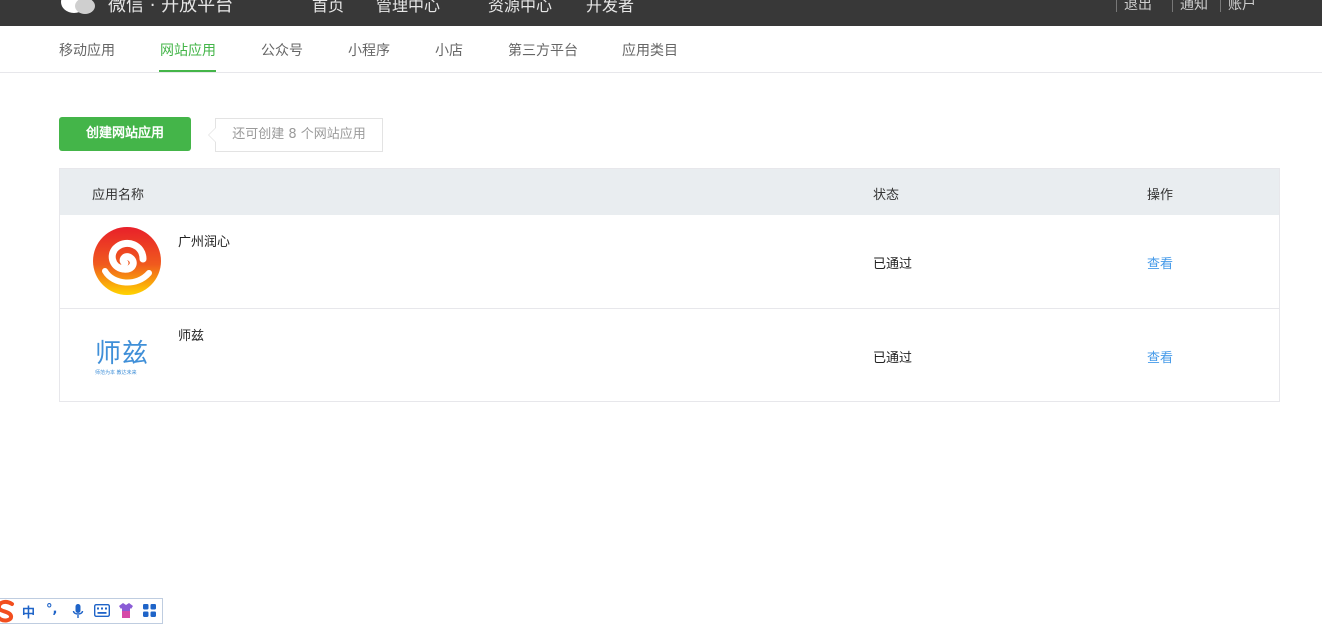 The image size is (1322, 632). What do you see at coordinates (204, 242) in the screenshot?
I see `app-name: 广州润心` at bounding box center [204, 242].